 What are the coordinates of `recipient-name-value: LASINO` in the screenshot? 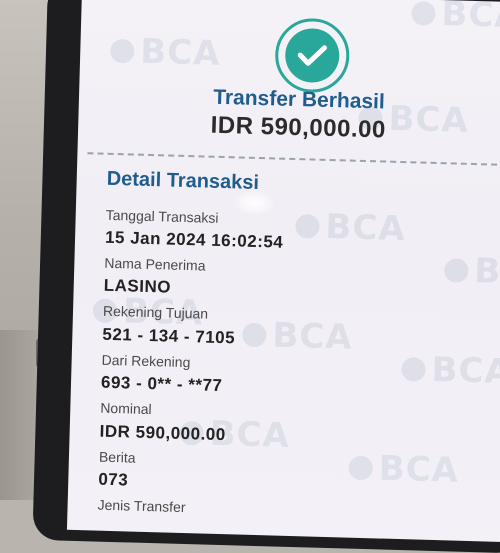 It's located at (137, 286).